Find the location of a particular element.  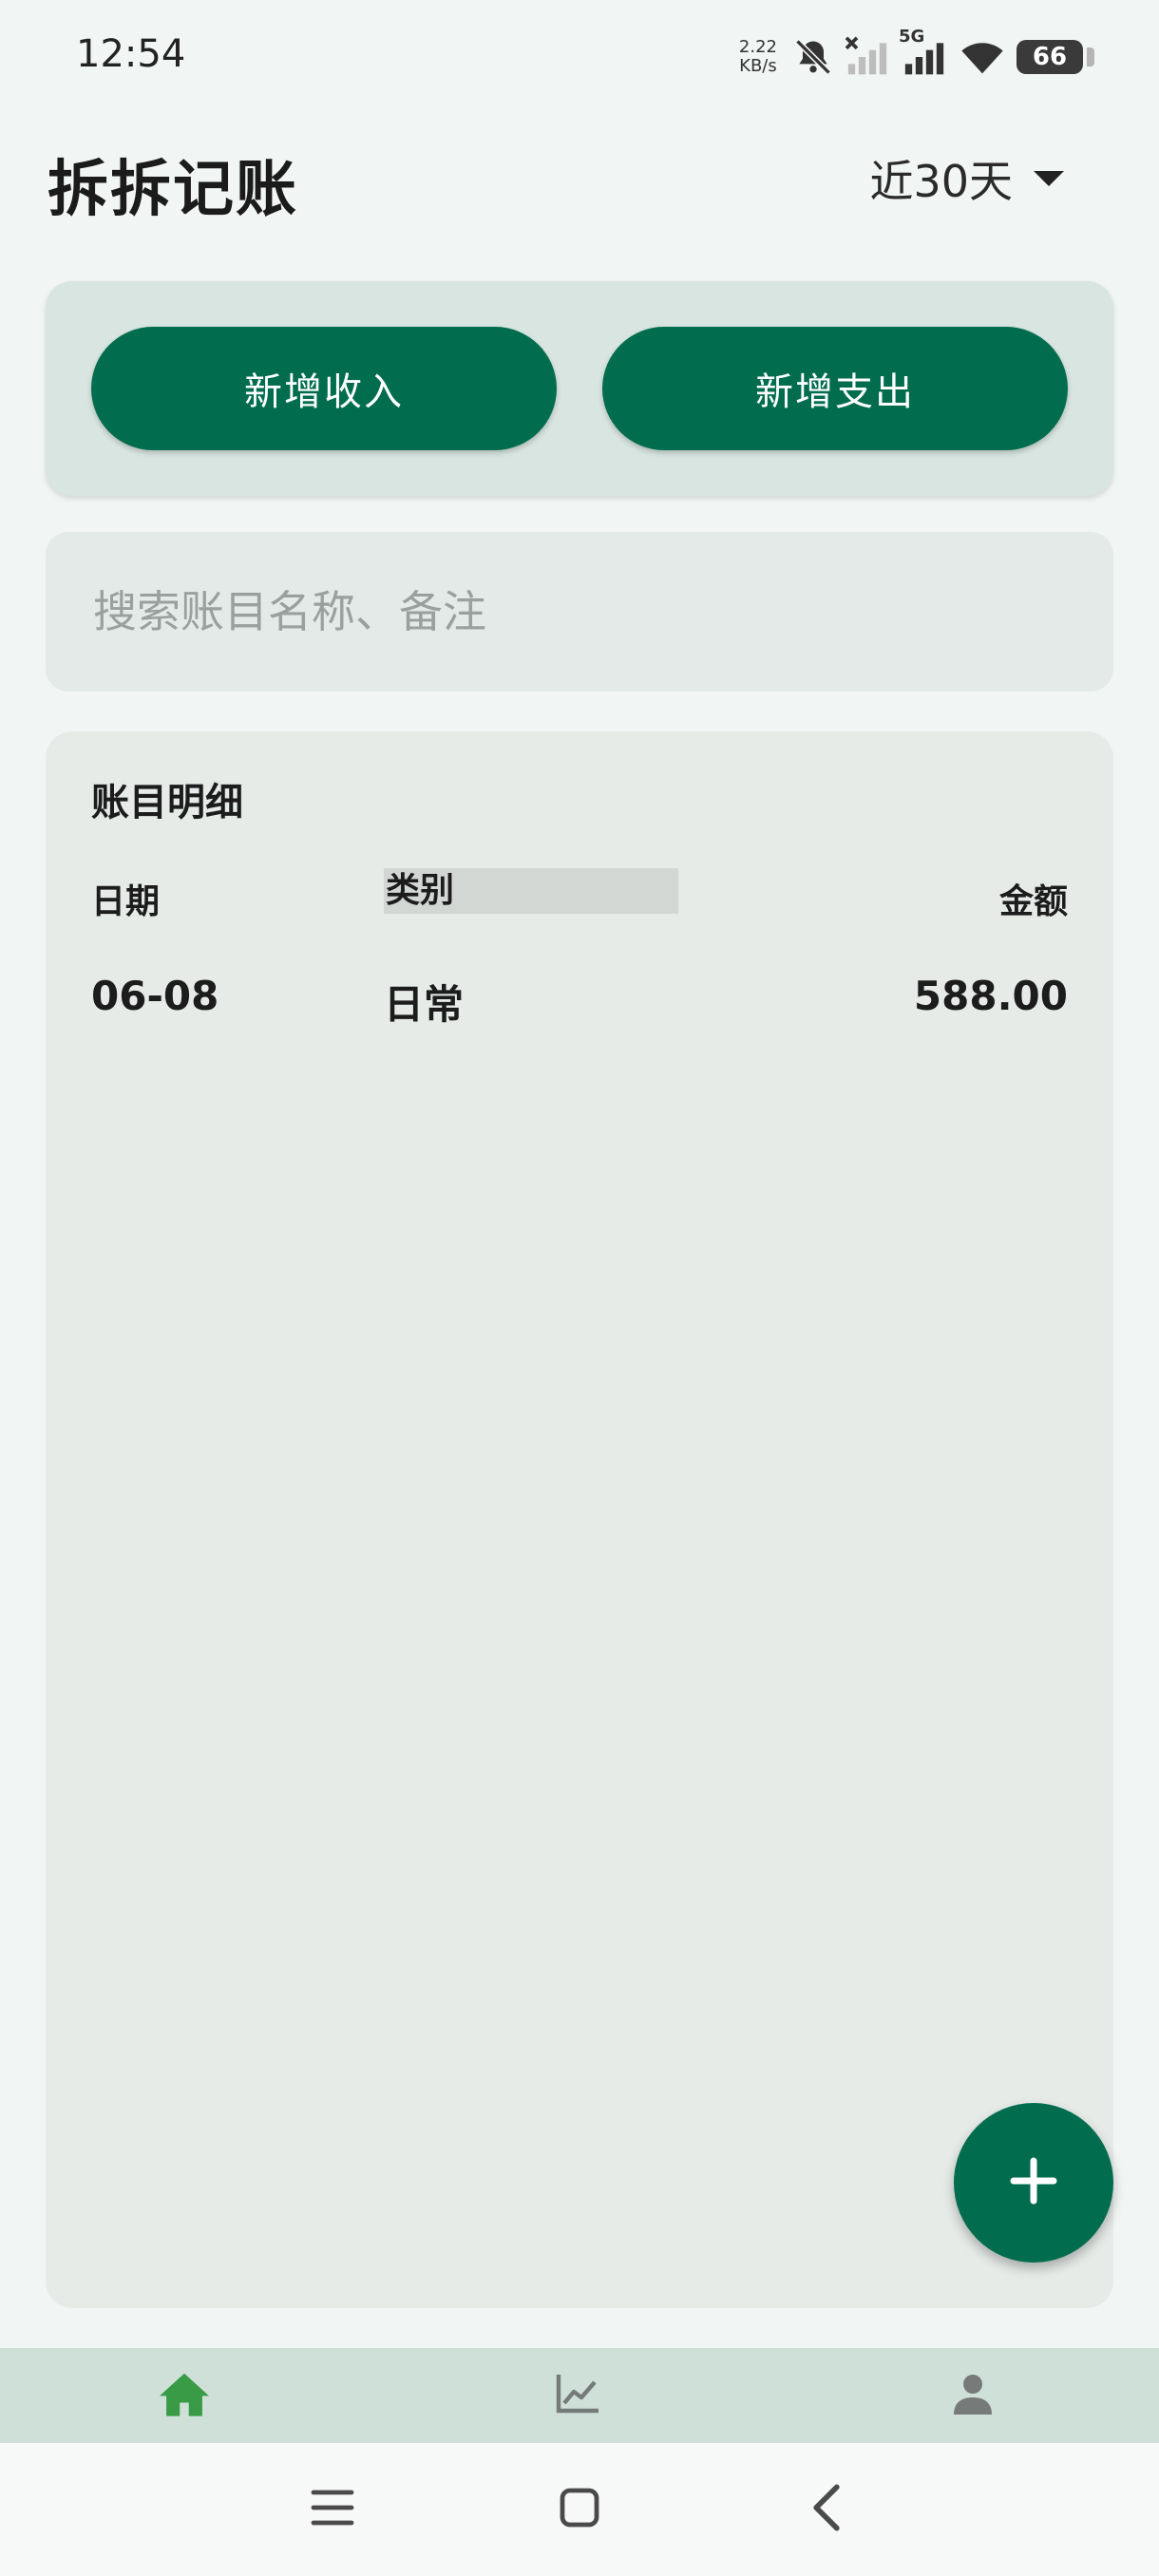

status-time: 12:54 is located at coordinates (131, 54).